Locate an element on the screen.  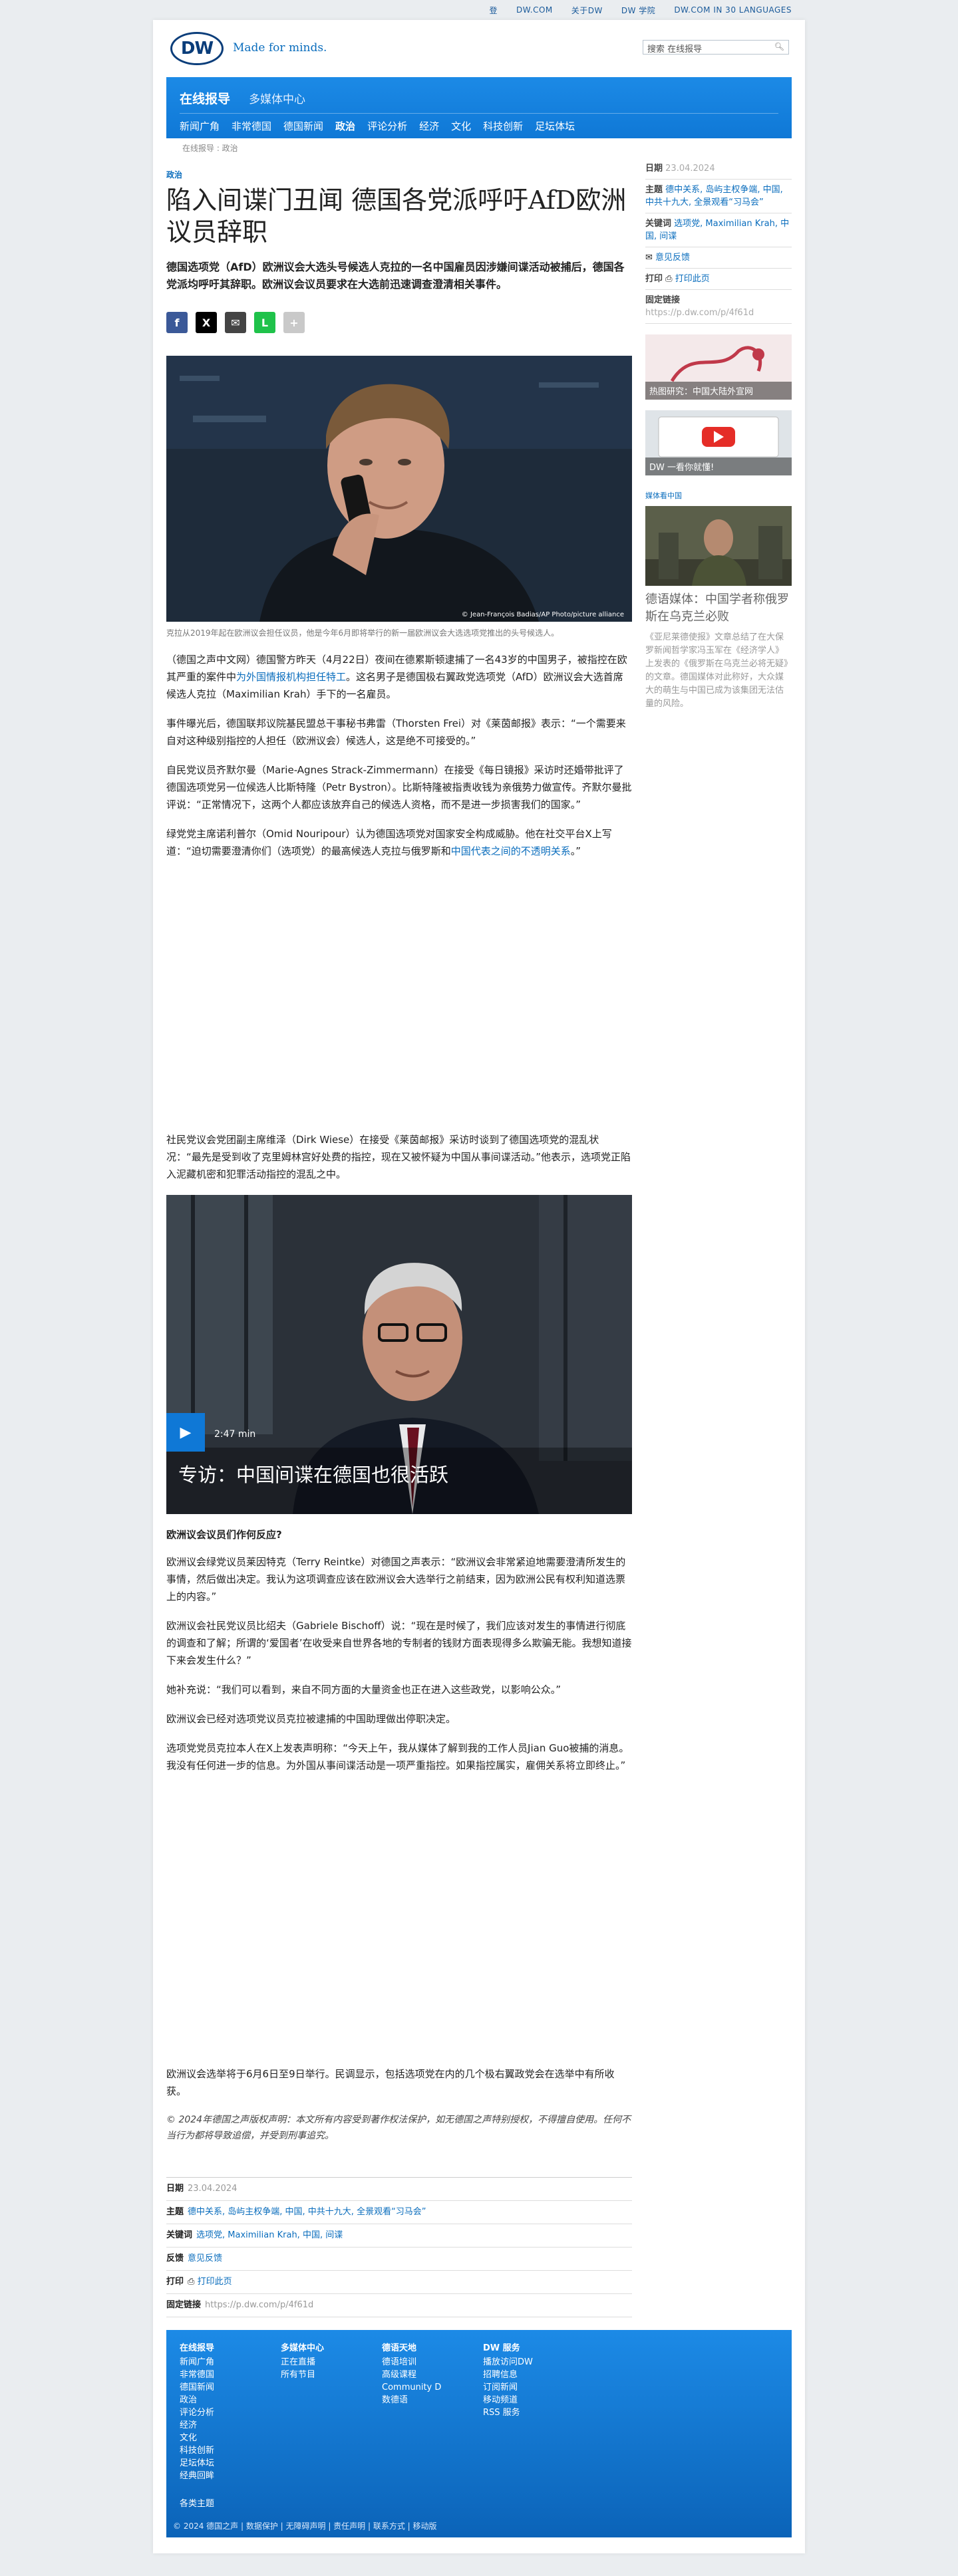
footer-link: 所有节目 is located at coordinates (302, 2375).